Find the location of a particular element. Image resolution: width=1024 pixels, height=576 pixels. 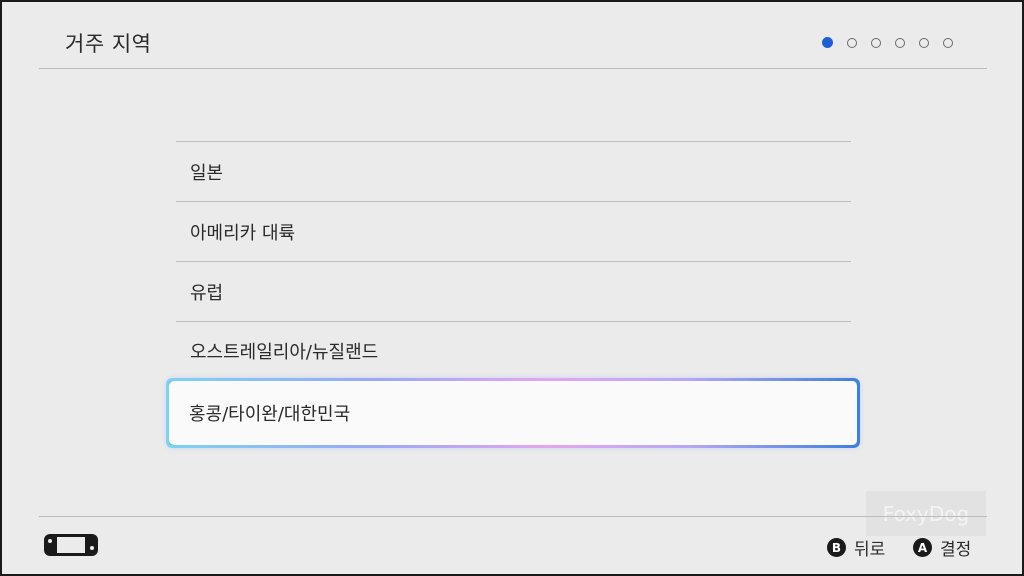

confirm-label: 결정 is located at coordinates (956, 550).